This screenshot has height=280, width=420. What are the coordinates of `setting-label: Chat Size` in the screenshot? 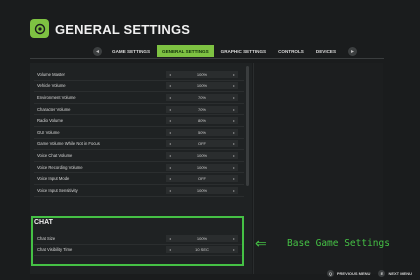 It's located at (46, 238).